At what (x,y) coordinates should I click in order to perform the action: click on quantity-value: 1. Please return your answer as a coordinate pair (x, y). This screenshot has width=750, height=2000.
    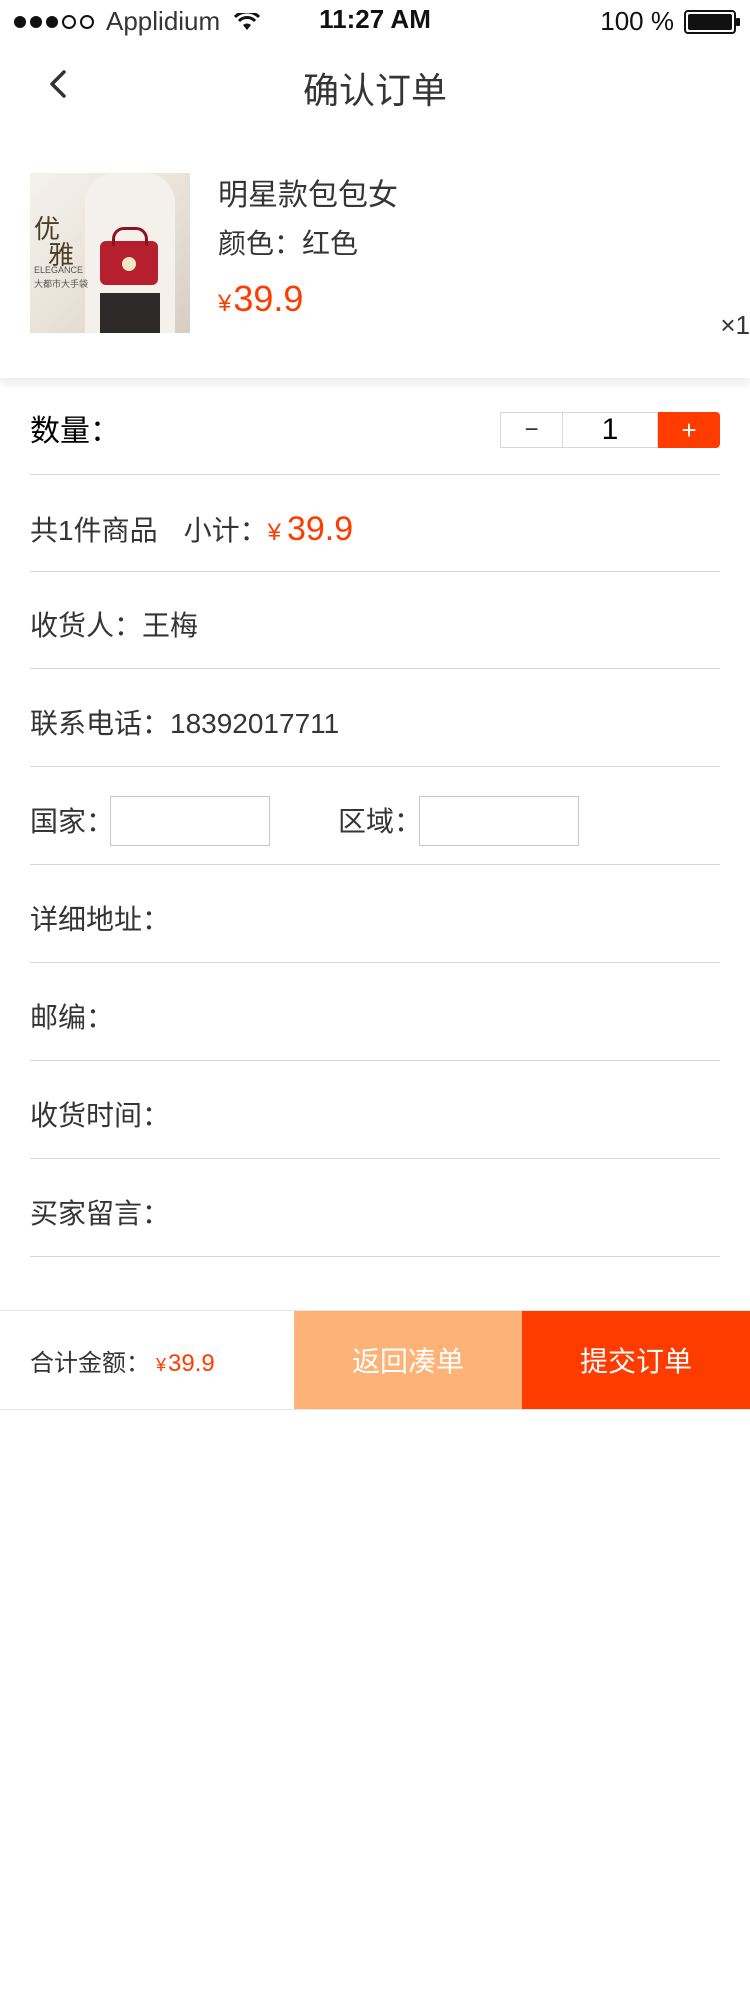
    Looking at the image, I should click on (610, 430).